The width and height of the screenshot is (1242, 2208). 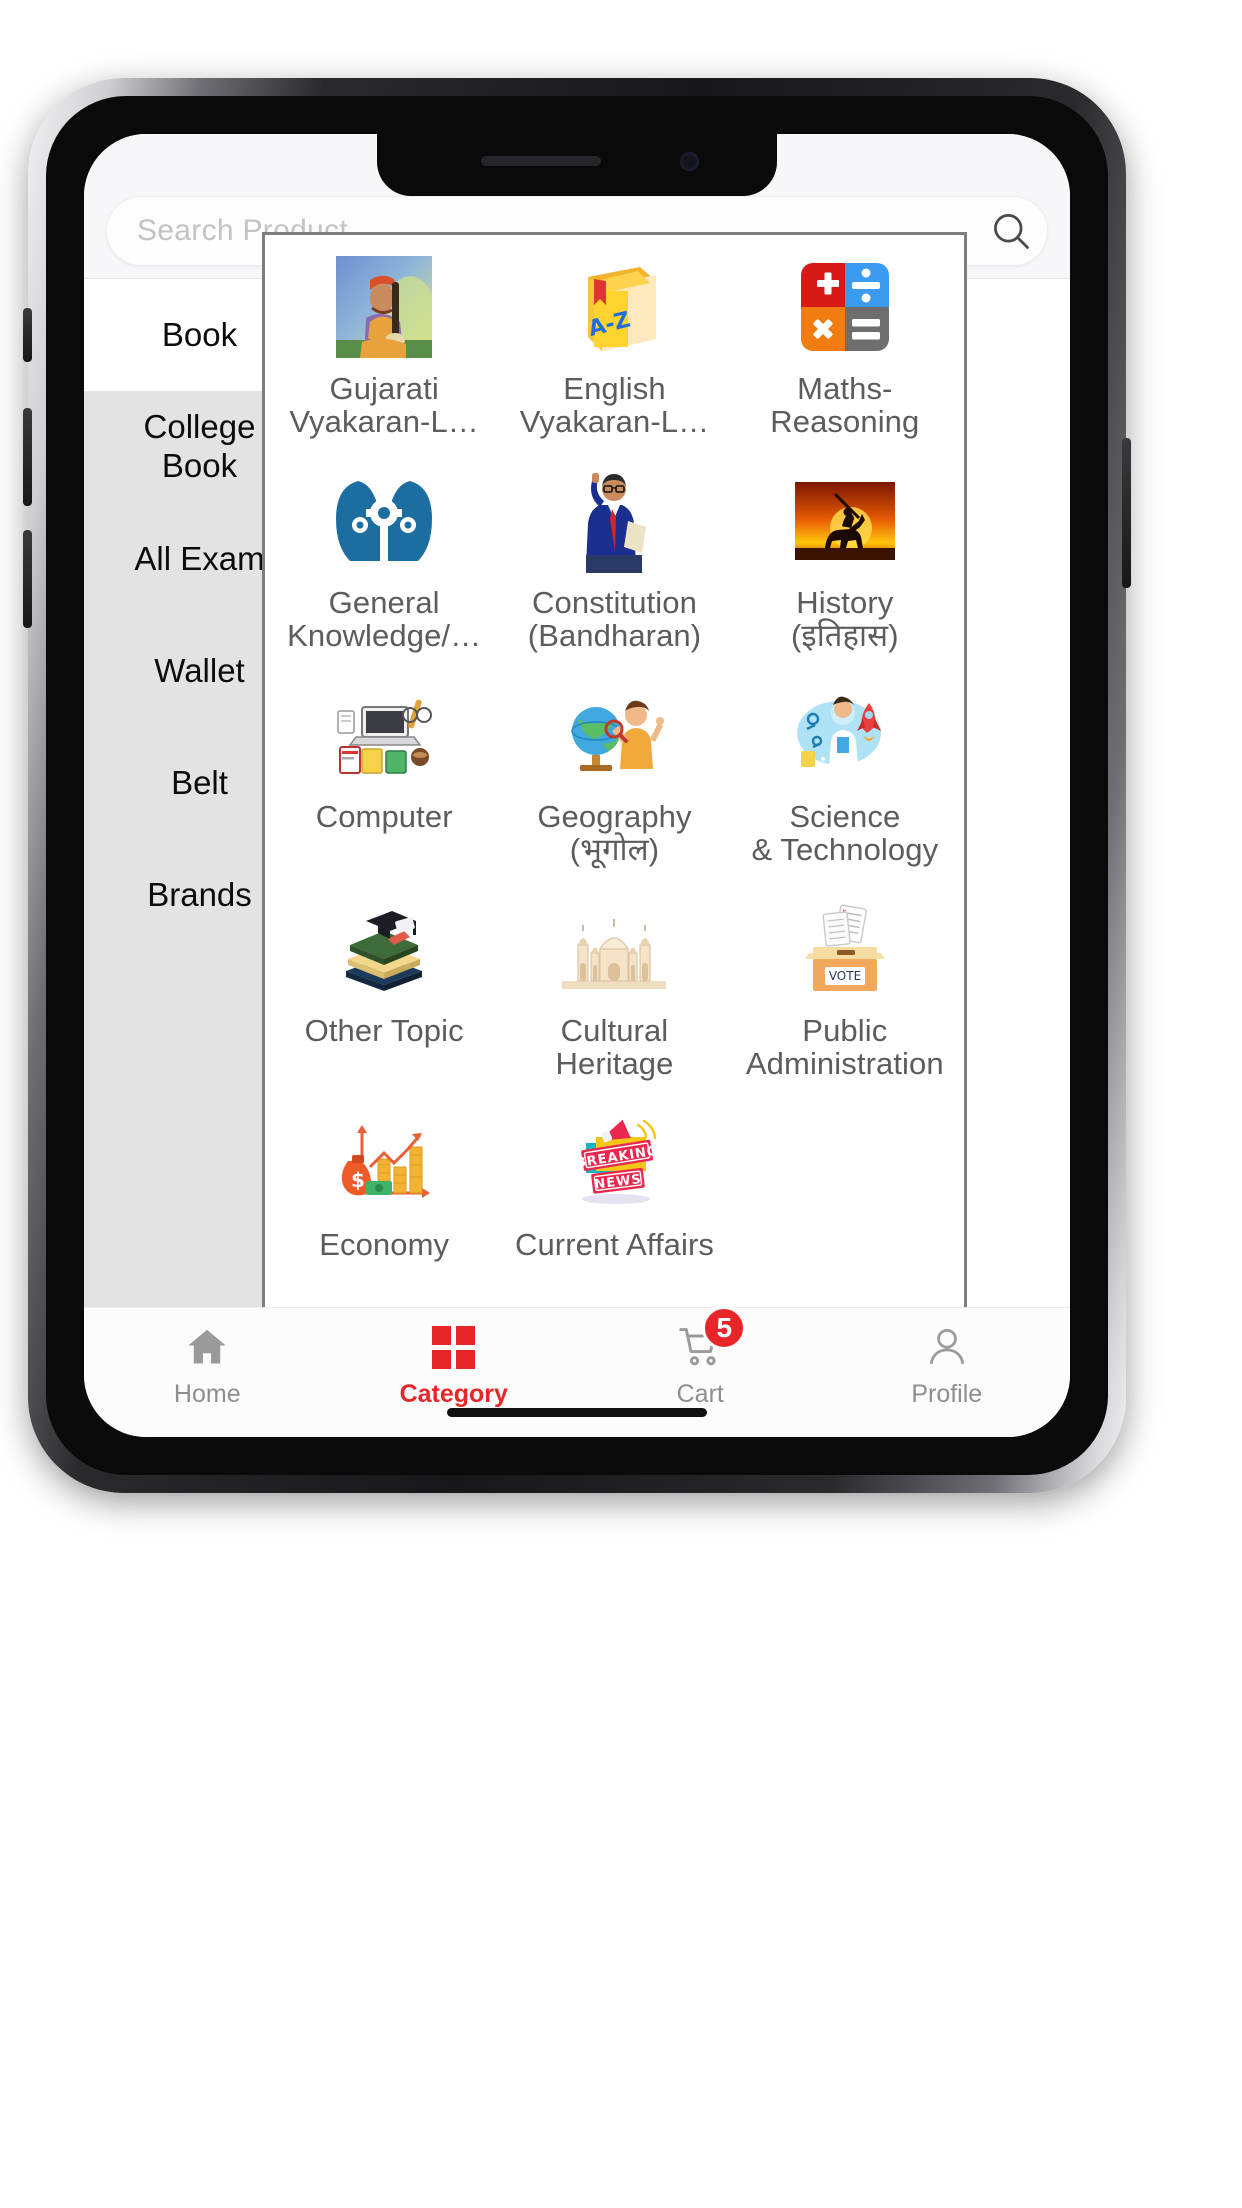 What do you see at coordinates (845, 735) in the screenshot?
I see `science-rocket-icon` at bounding box center [845, 735].